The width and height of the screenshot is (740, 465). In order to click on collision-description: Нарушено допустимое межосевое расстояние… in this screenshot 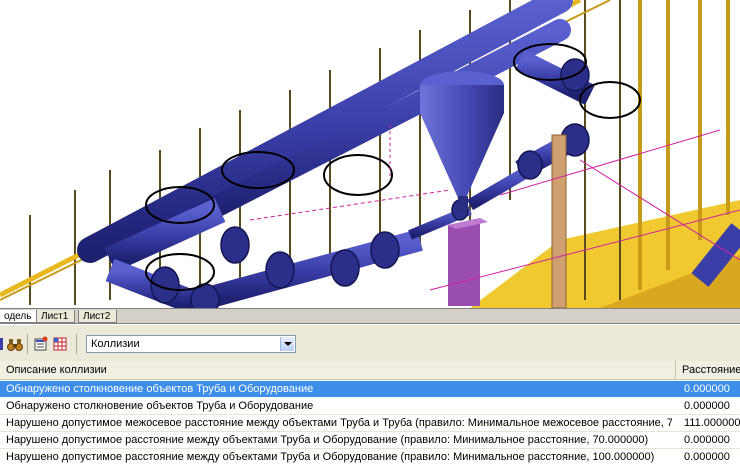, I will do `click(339, 423)`.